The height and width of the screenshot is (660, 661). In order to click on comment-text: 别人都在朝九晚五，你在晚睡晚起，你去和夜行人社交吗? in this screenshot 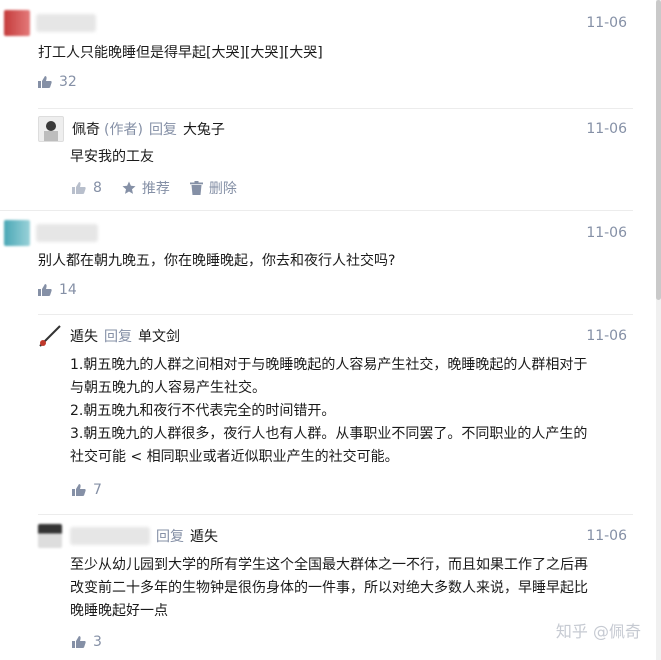, I will do `click(217, 261)`.